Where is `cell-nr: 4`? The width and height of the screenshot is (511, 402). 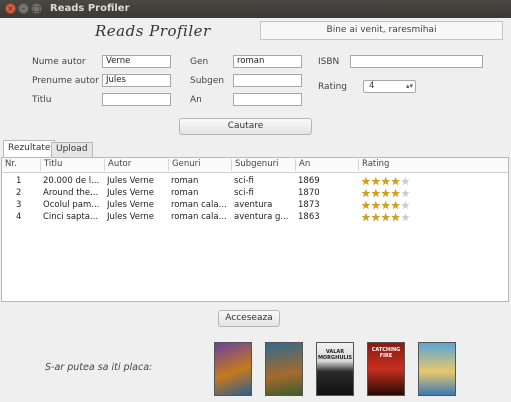
cell-nr: 4 is located at coordinates (19, 217).